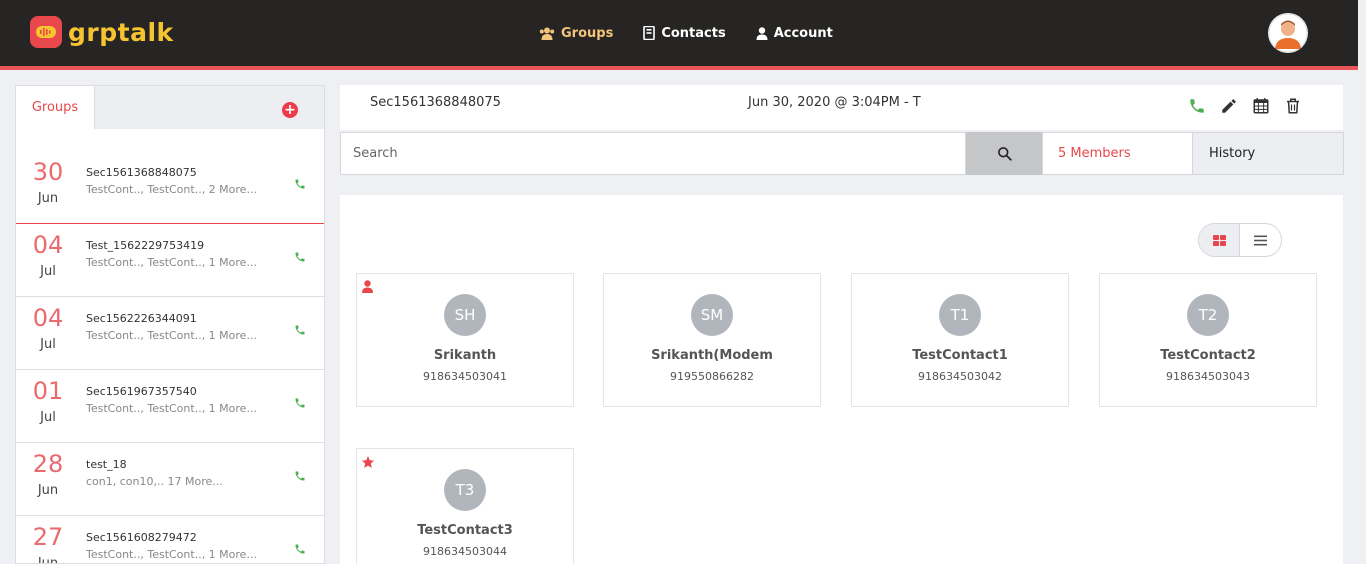  I want to click on grid-icon, so click(1219, 240).